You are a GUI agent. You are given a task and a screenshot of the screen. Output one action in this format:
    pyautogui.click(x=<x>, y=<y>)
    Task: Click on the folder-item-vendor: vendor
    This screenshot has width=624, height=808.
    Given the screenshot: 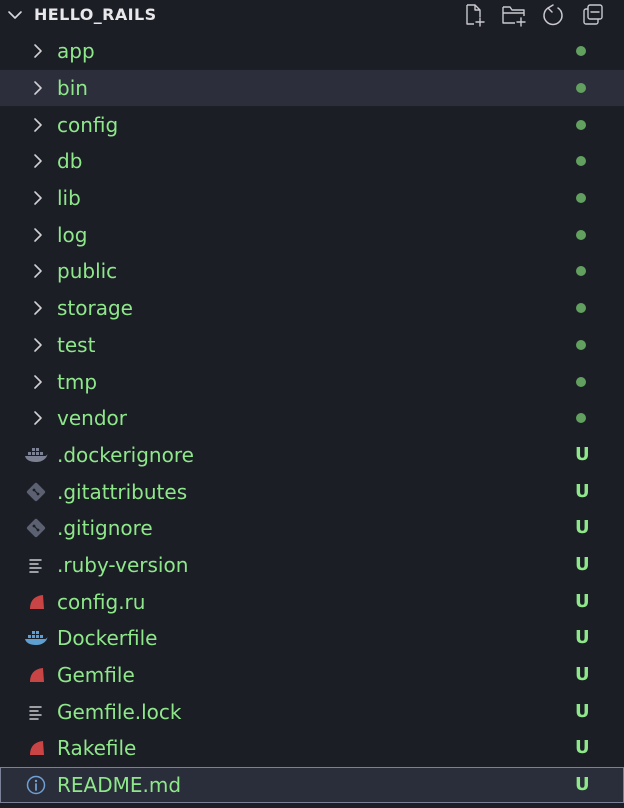 What is the action you would take?
    pyautogui.click(x=312, y=418)
    